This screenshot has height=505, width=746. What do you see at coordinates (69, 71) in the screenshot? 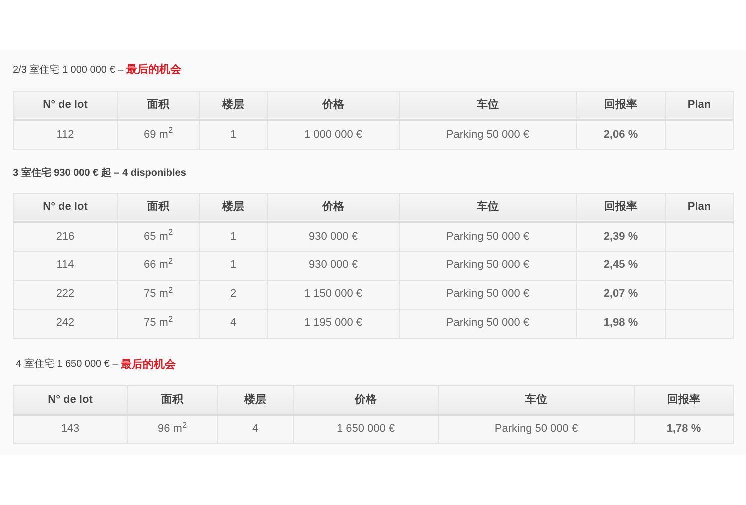
I see `section-heading: 2/3 室住宅 1 000 000 € –` at bounding box center [69, 71].